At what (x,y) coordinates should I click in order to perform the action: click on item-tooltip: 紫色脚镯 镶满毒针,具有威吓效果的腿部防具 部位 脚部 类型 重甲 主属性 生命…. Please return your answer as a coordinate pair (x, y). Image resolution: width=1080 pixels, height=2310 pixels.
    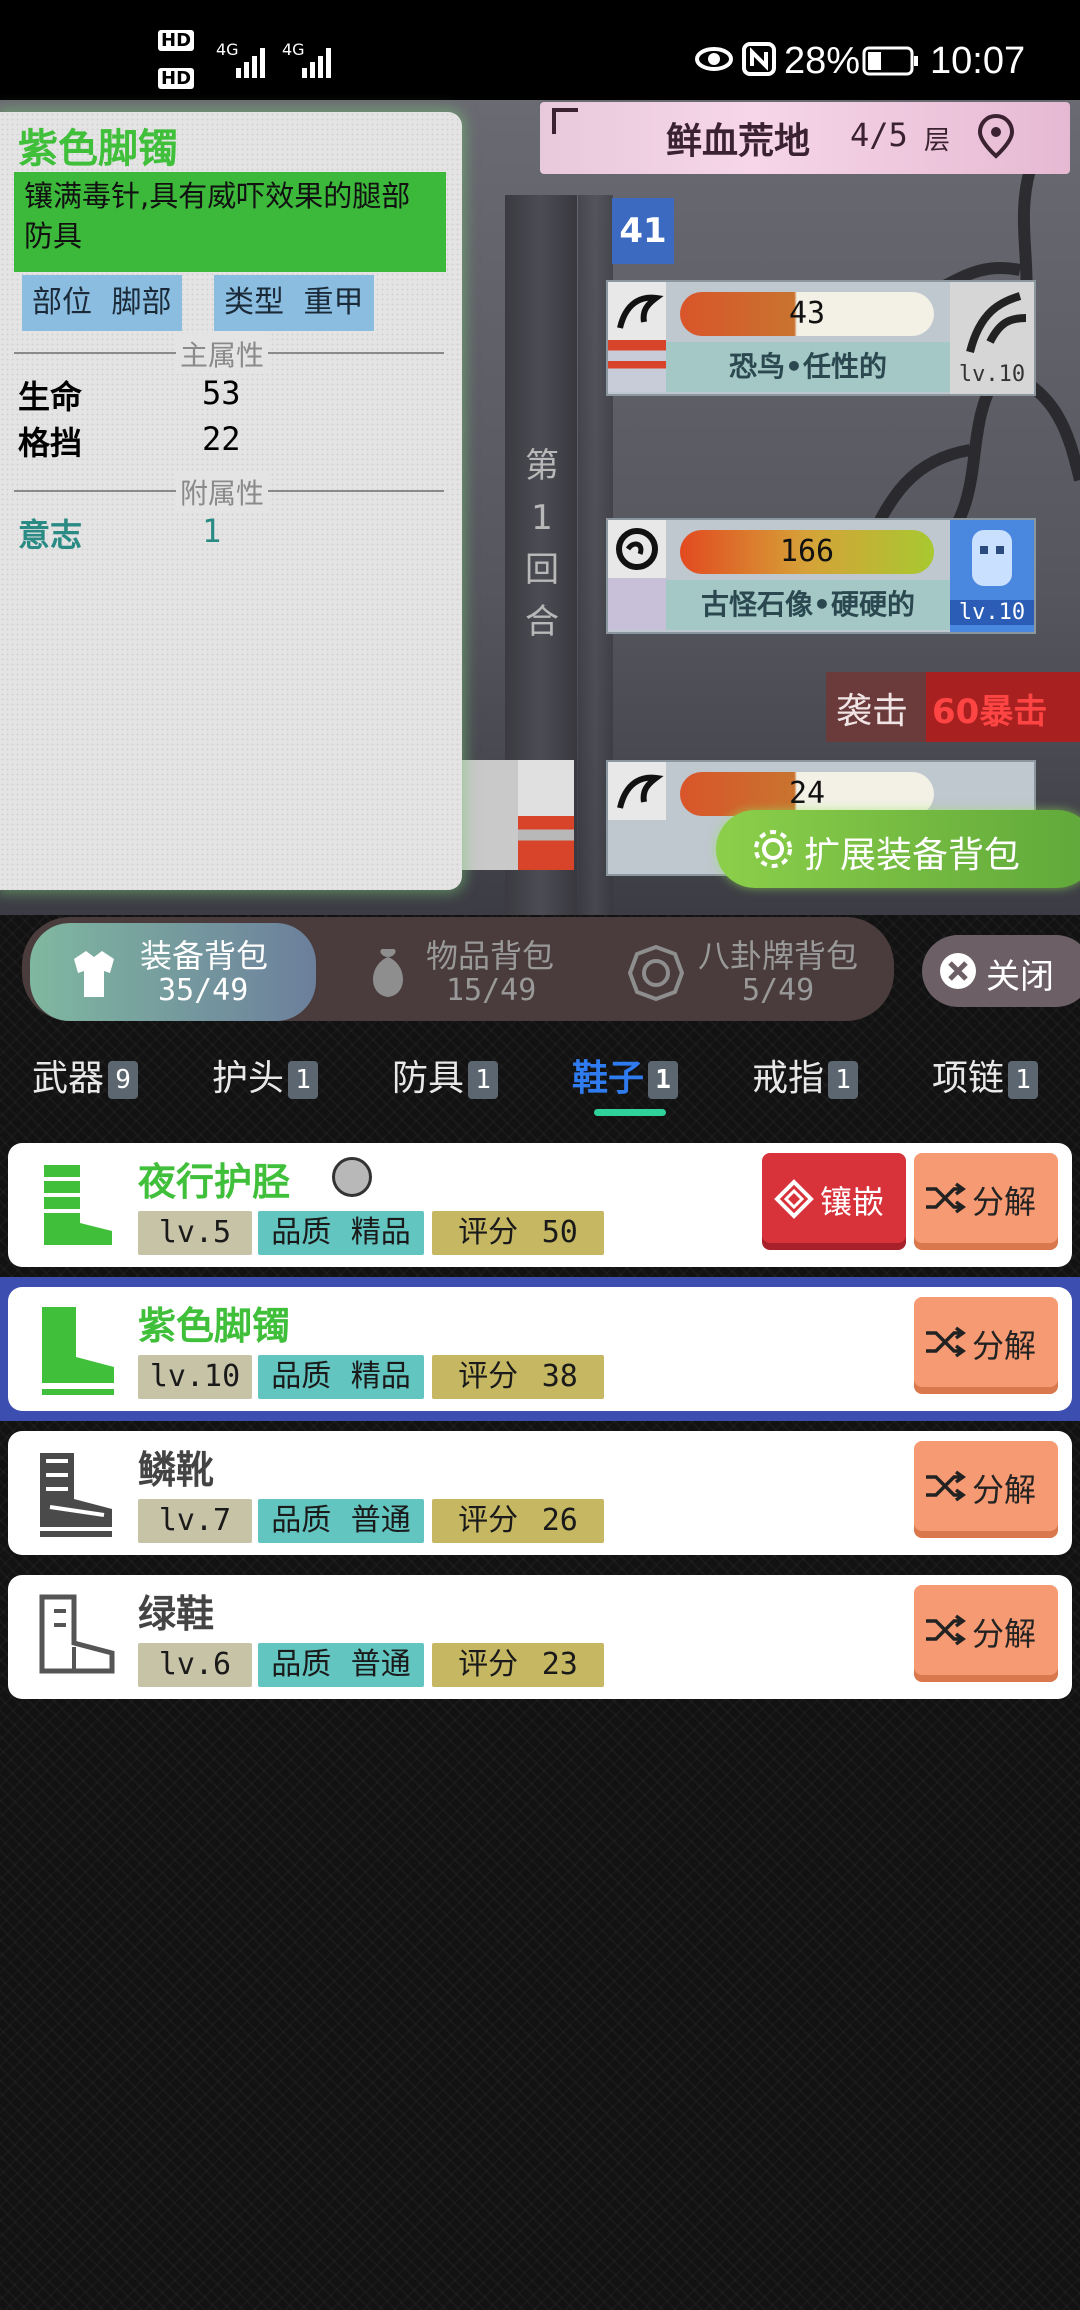
    Looking at the image, I should click on (231, 501).